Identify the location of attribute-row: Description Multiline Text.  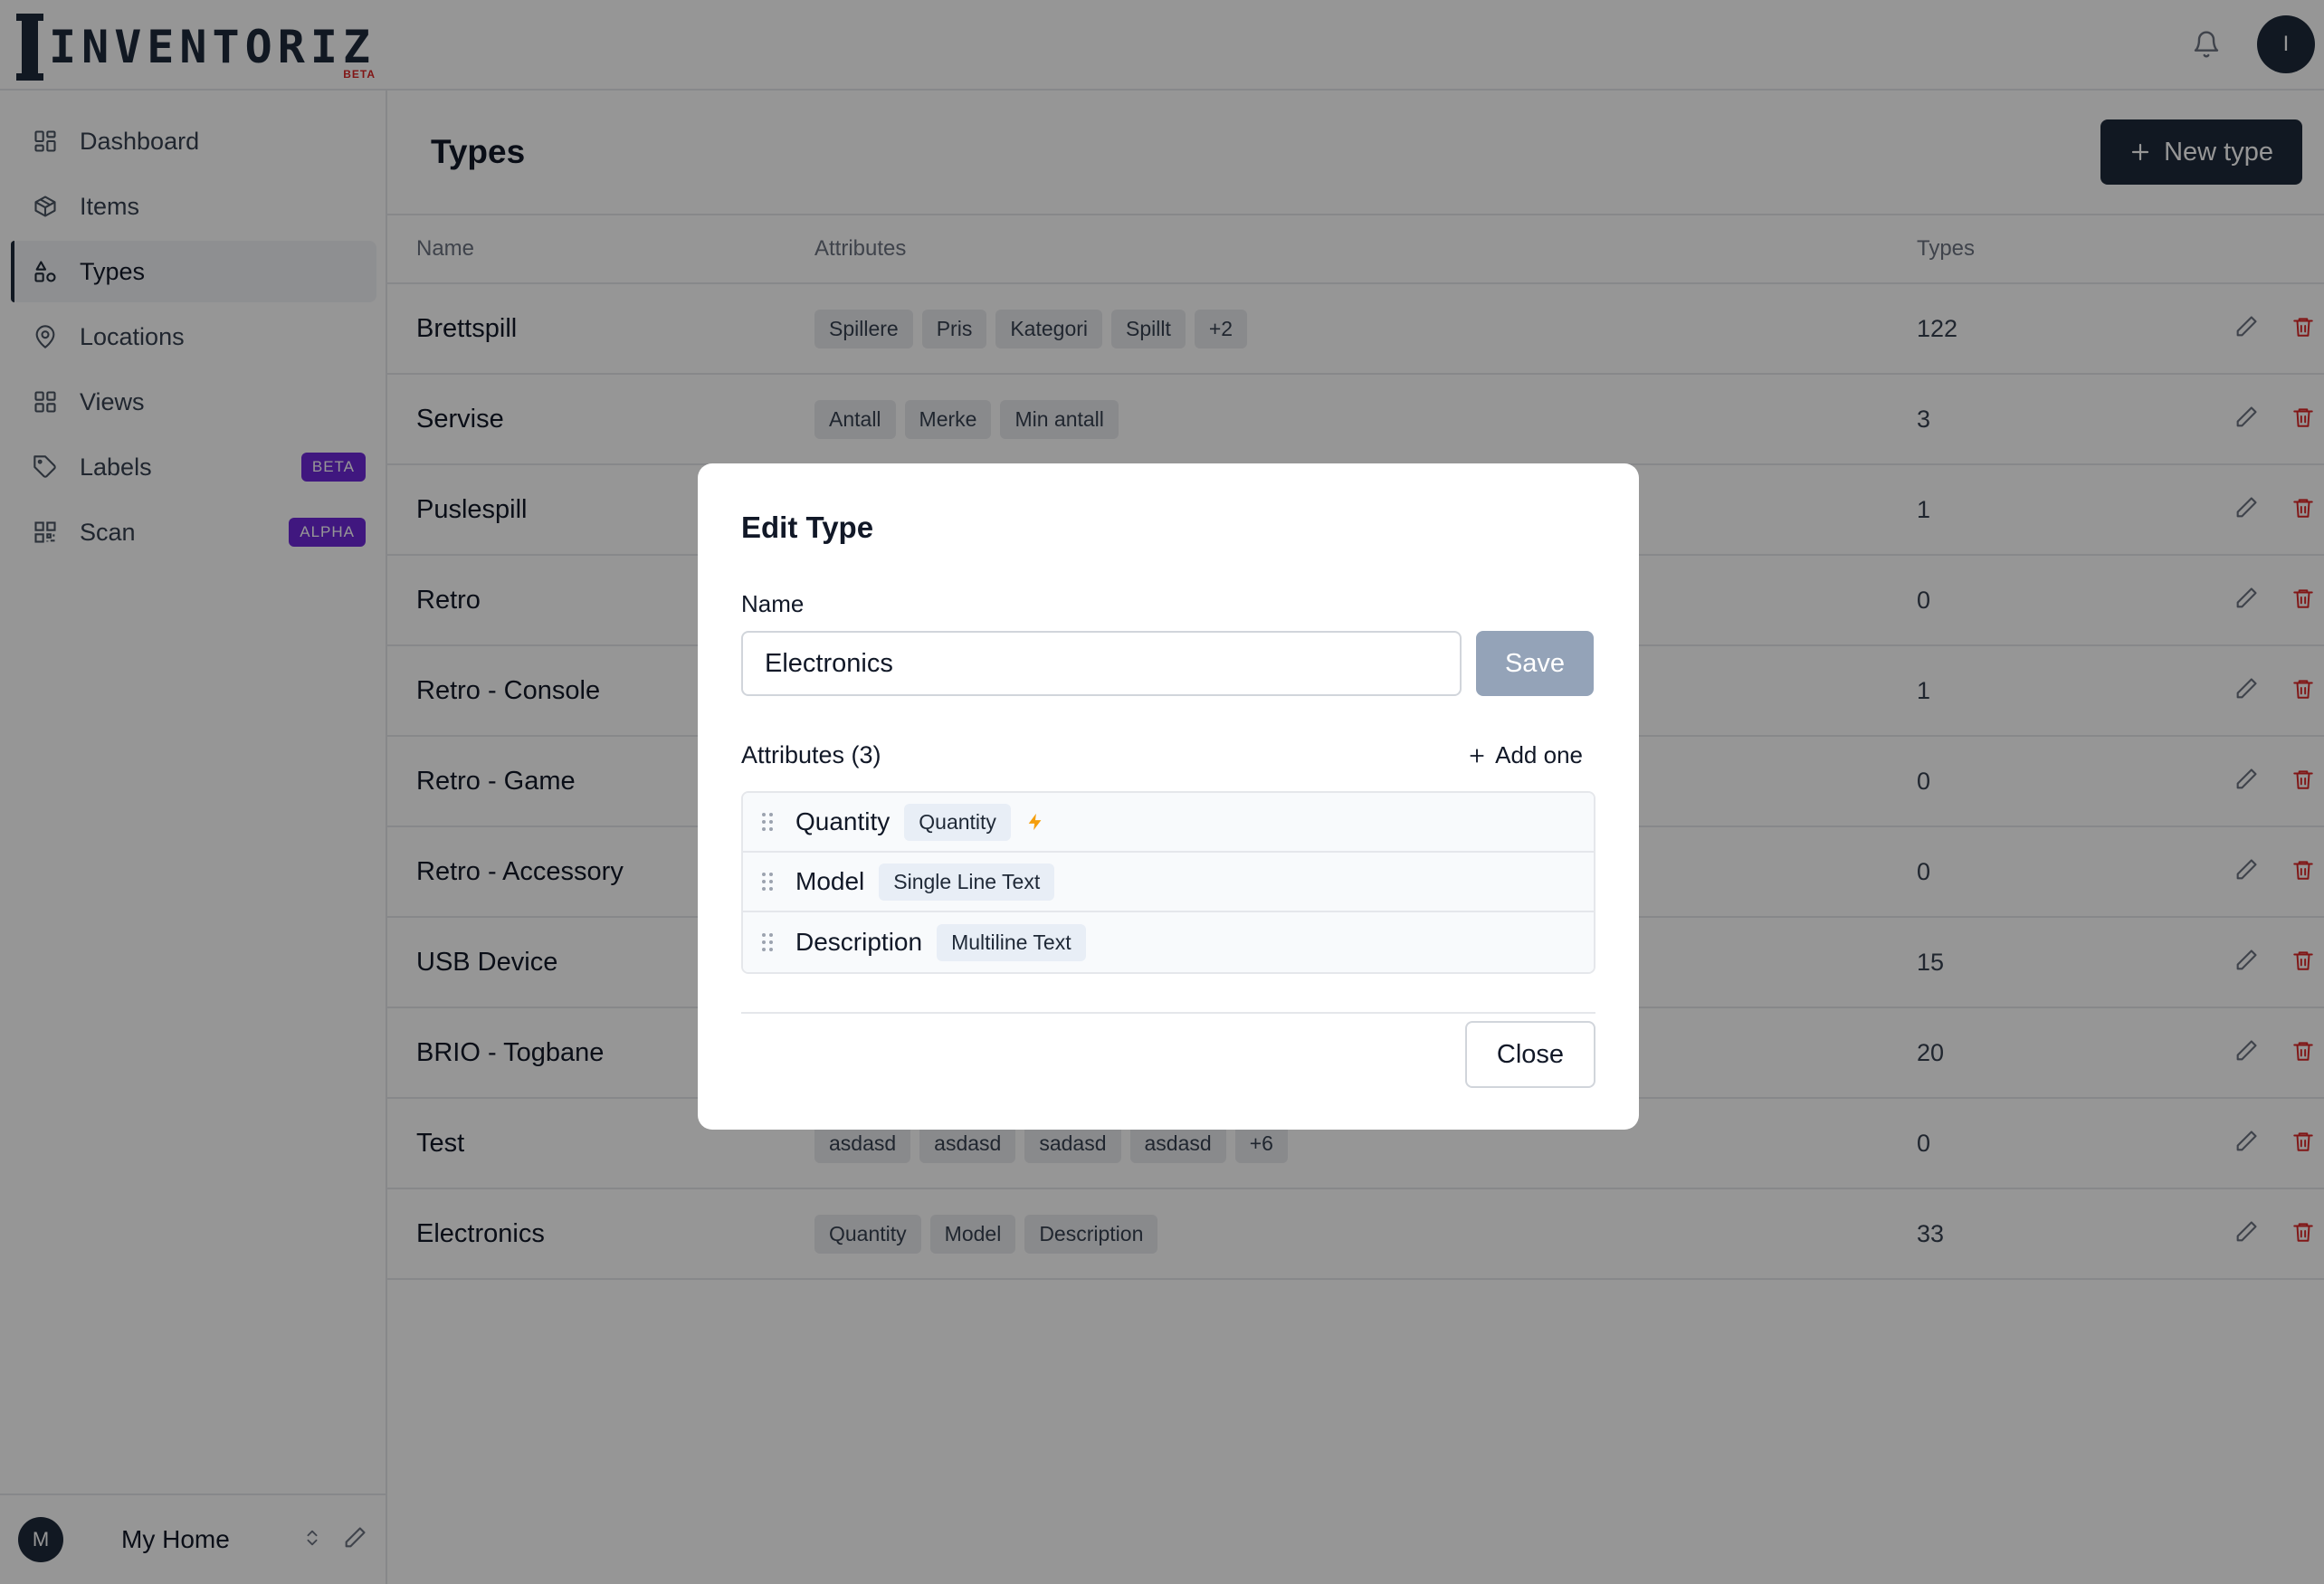
(1169, 942).